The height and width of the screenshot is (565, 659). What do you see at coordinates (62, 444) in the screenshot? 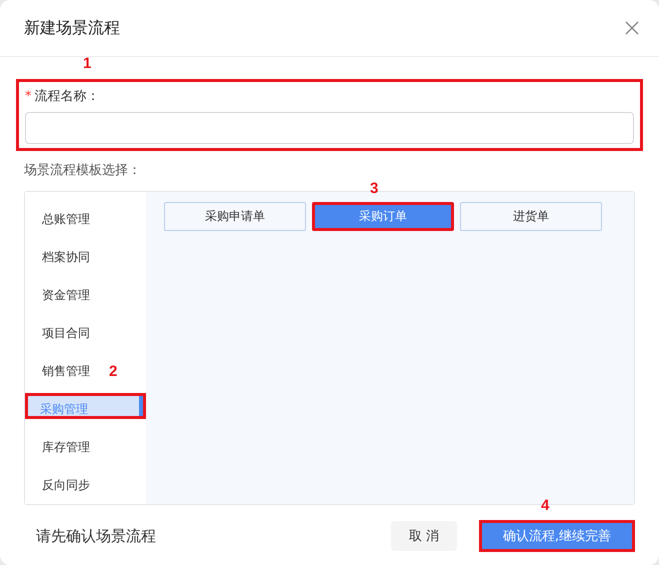
I see `sidebar-item: 库存管理` at bounding box center [62, 444].